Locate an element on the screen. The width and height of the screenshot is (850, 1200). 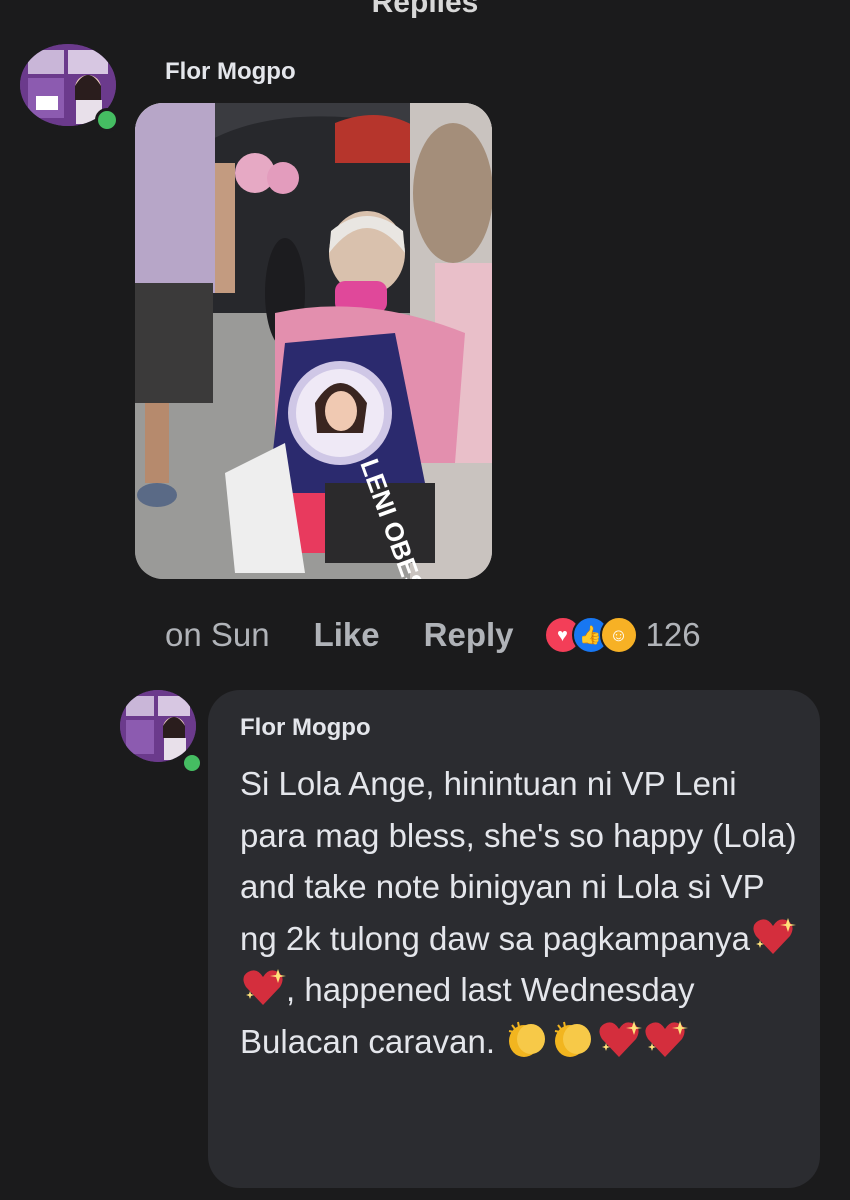
post-author-name: Flor Mogpo is located at coordinates (230, 72).